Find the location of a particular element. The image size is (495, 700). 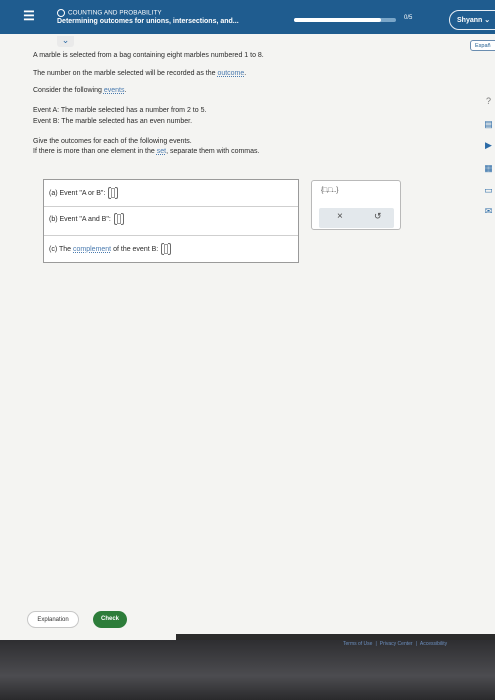

answer-a-label: (a) Event "A or B": is located at coordinates (77, 193).